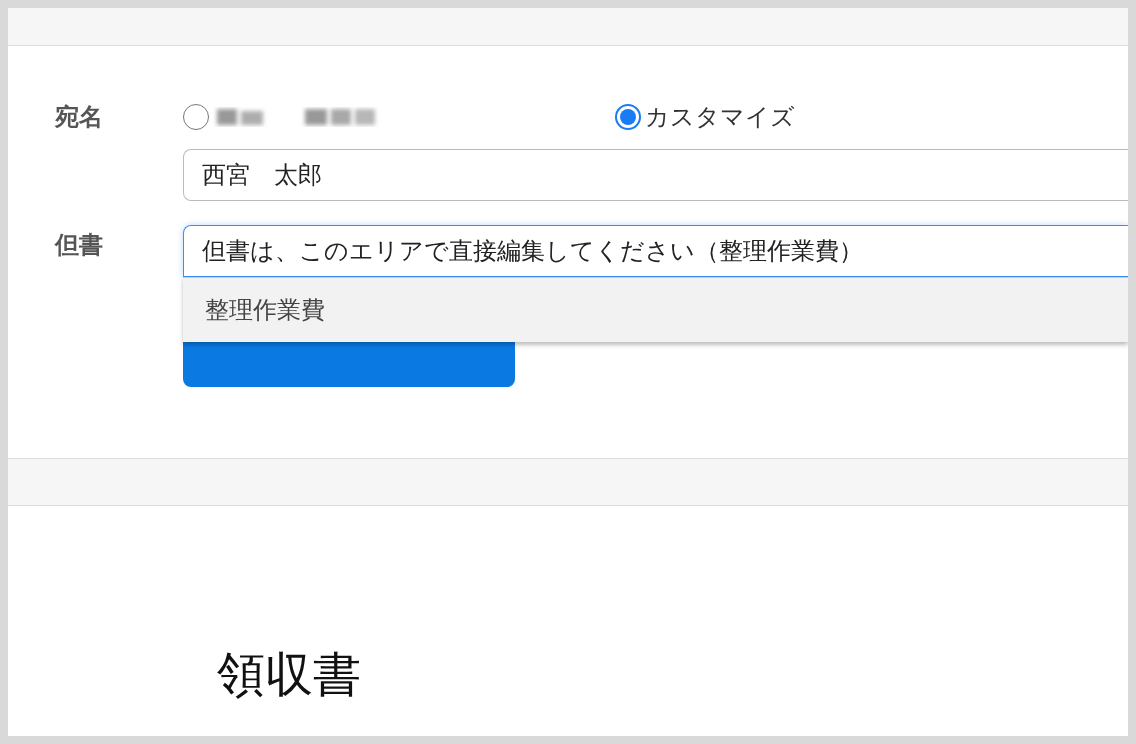 The width and height of the screenshot is (1136, 744). I want to click on name-input: 西宮 太郎, so click(655, 175).